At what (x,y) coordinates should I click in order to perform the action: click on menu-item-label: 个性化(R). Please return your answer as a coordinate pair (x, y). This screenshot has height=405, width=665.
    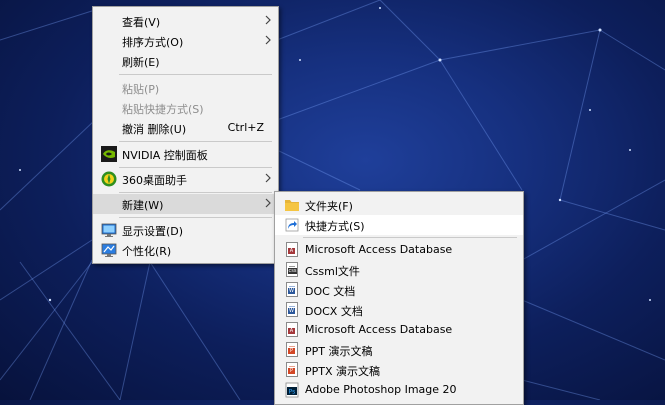
    Looking at the image, I should click on (147, 251).